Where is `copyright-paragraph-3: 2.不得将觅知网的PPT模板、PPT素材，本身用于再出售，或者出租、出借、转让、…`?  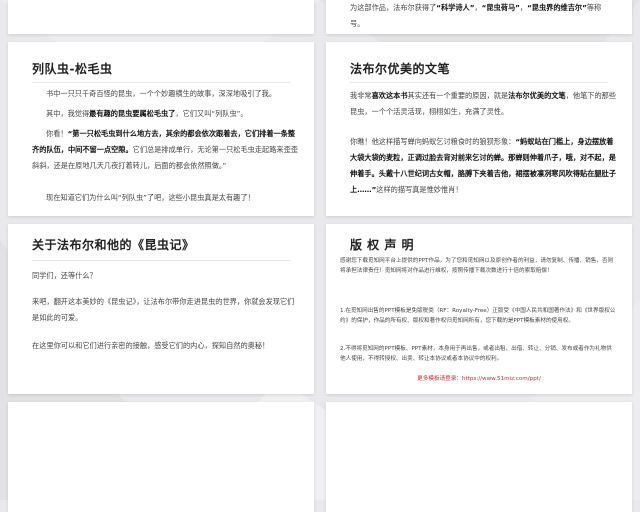
copyright-paragraph-3: 2.不得将觅知网的PPT模板、PPT素材，本身用于再出售，或者出租、出借、转让、… is located at coordinates (478, 354).